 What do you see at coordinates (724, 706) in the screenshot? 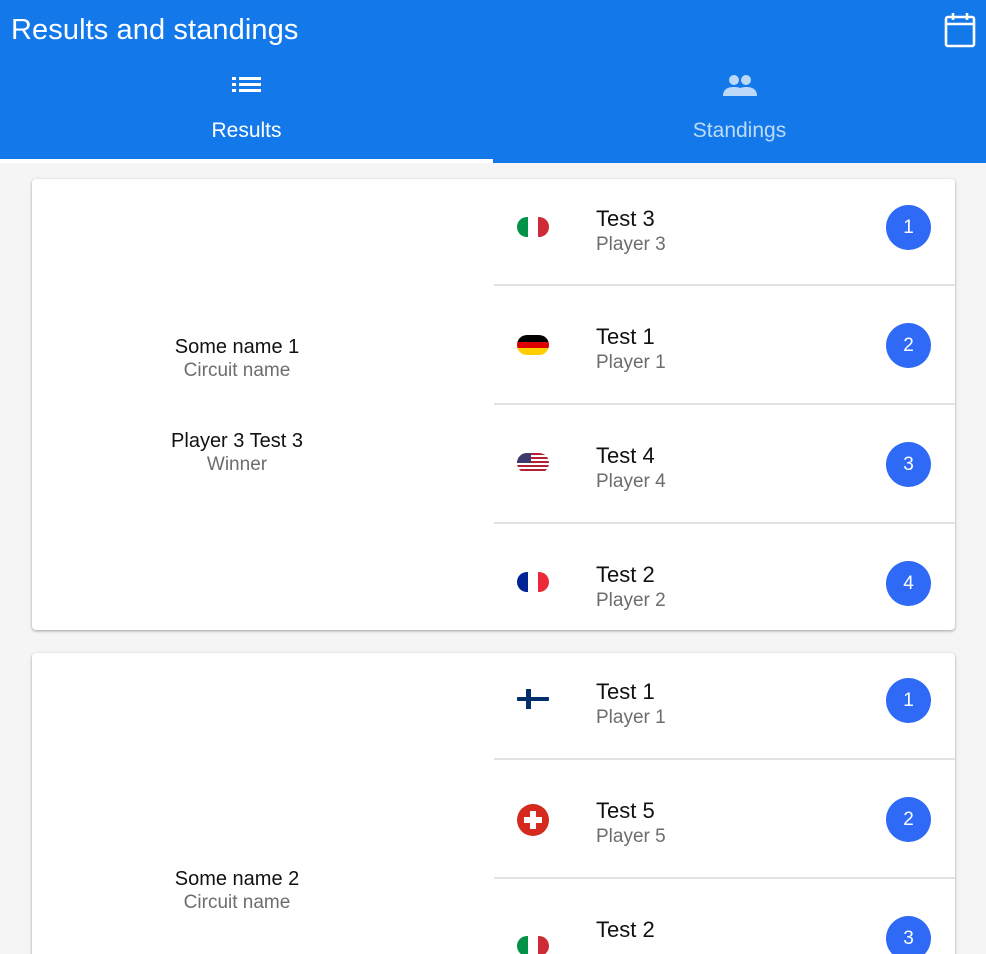
I see `result-row: Test 1 Player 1 1` at bounding box center [724, 706].